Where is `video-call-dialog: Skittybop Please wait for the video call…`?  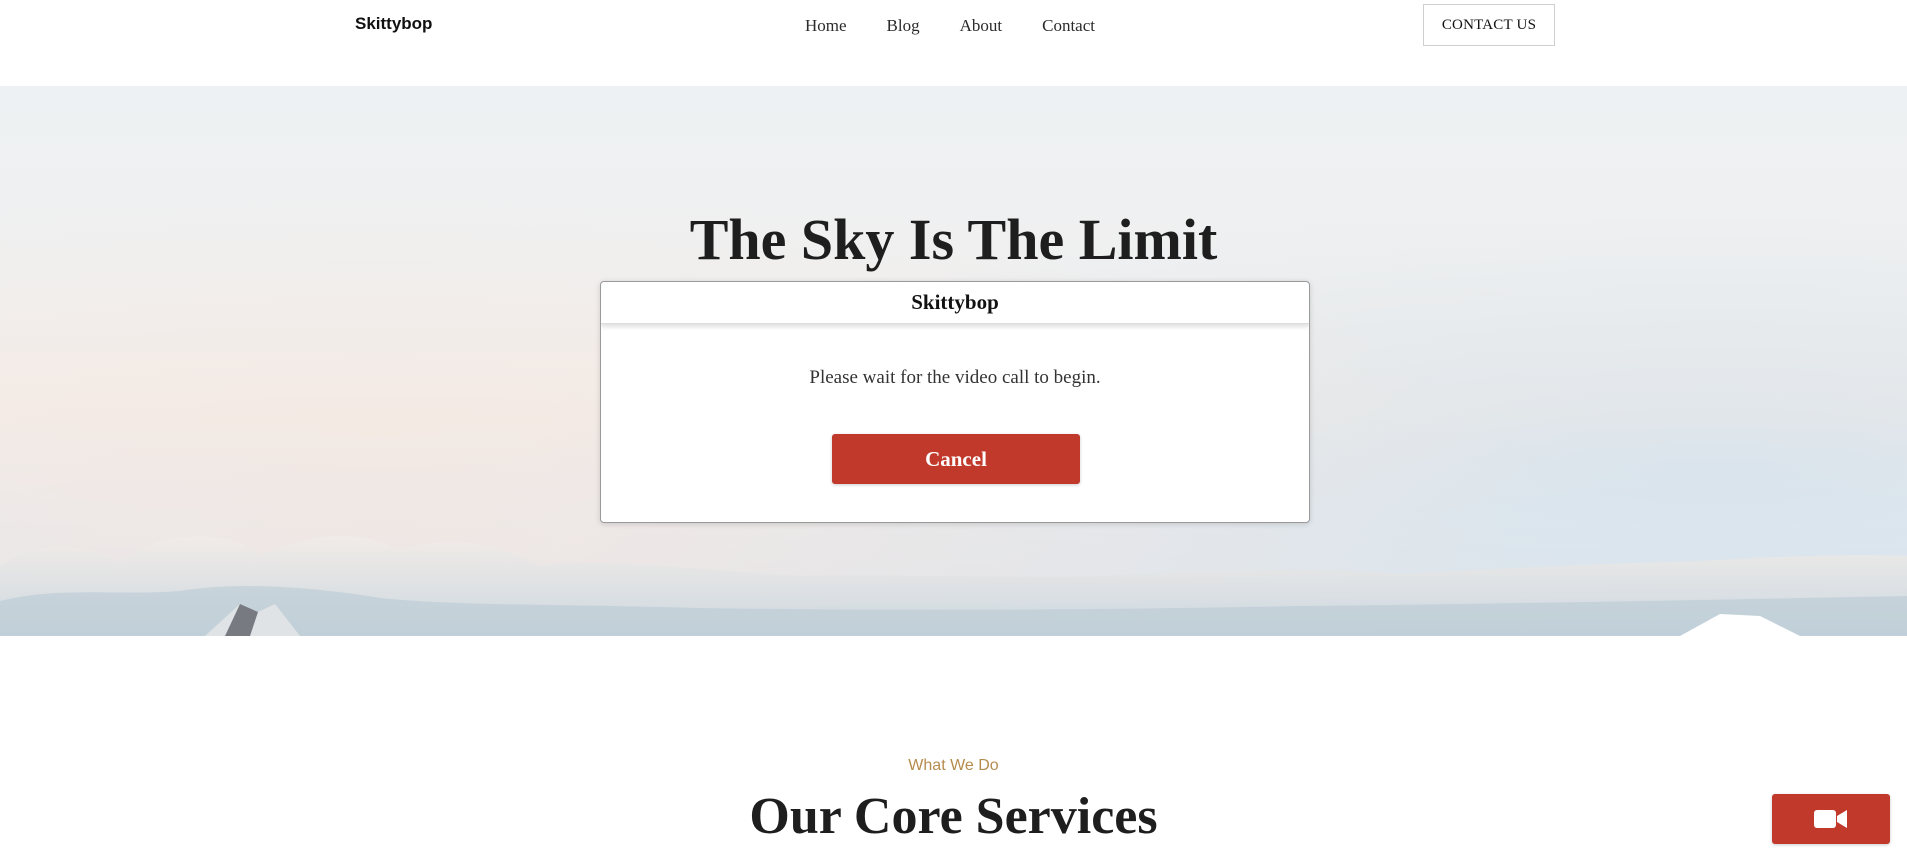
video-call-dialog: Skittybop Please wait for the video call… is located at coordinates (955, 402).